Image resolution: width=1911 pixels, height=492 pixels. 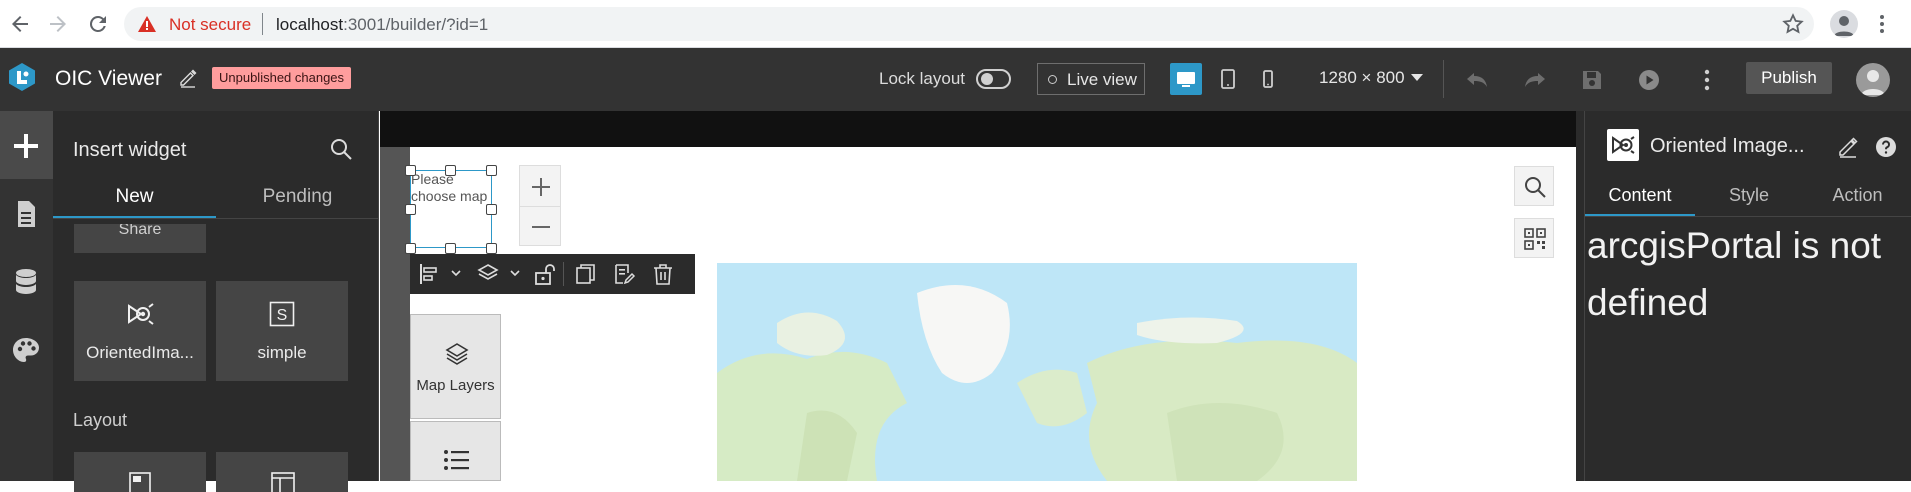 I want to click on zoom-separator, so click(x=540, y=206).